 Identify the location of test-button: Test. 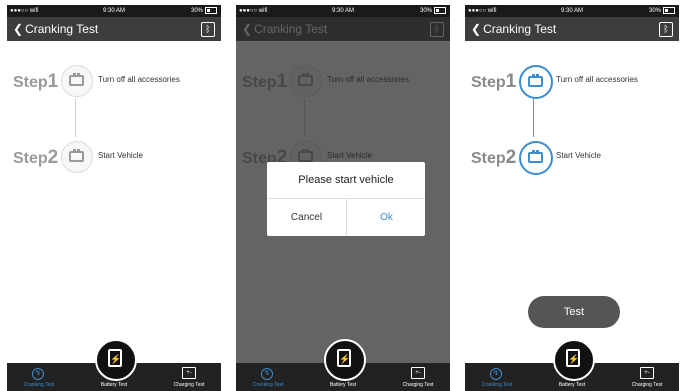
(574, 312).